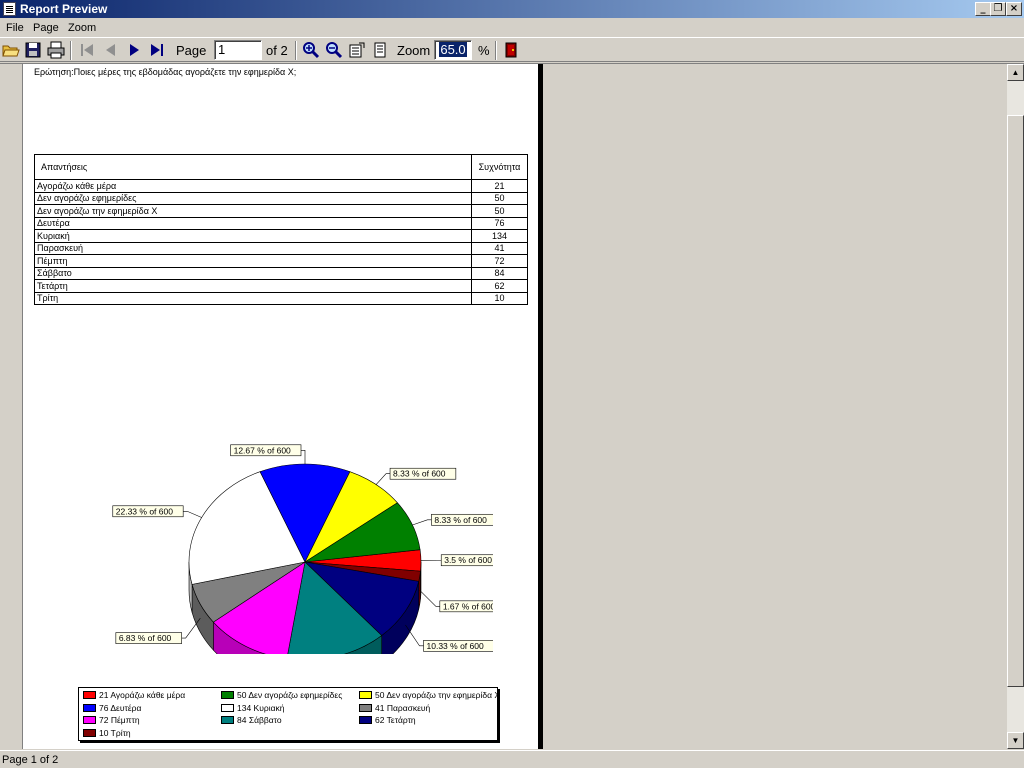 This screenshot has width=1024, height=768. Describe the element at coordinates (56, 50) in the screenshot. I see `print-icon` at that location.